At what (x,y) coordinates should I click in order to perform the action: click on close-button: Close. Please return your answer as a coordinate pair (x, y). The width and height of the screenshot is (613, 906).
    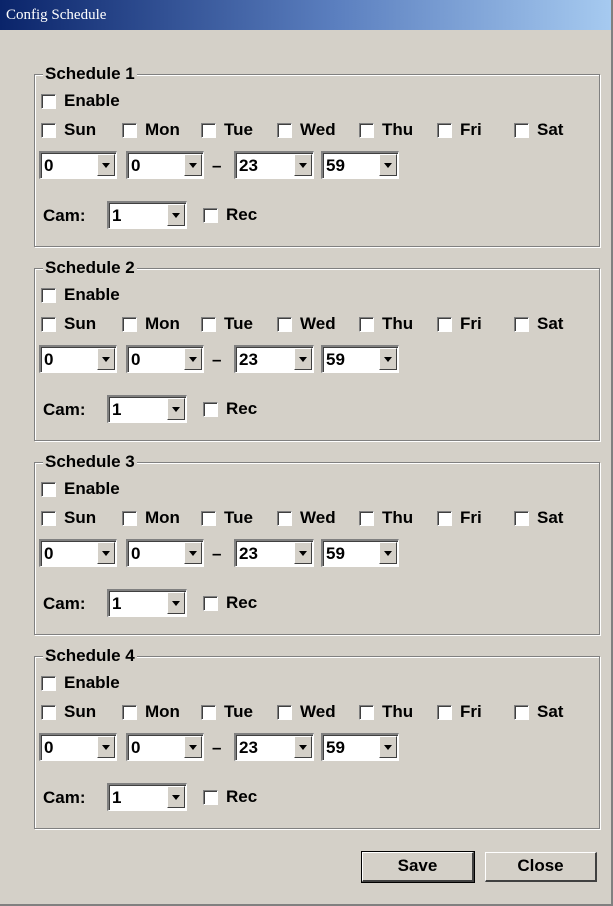
    Looking at the image, I should click on (541, 867).